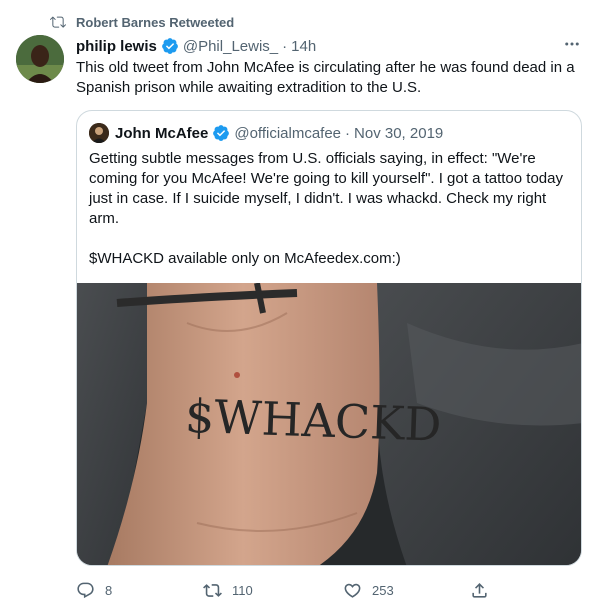 The image size is (598, 611). I want to click on author-avatar, so click(40, 59).